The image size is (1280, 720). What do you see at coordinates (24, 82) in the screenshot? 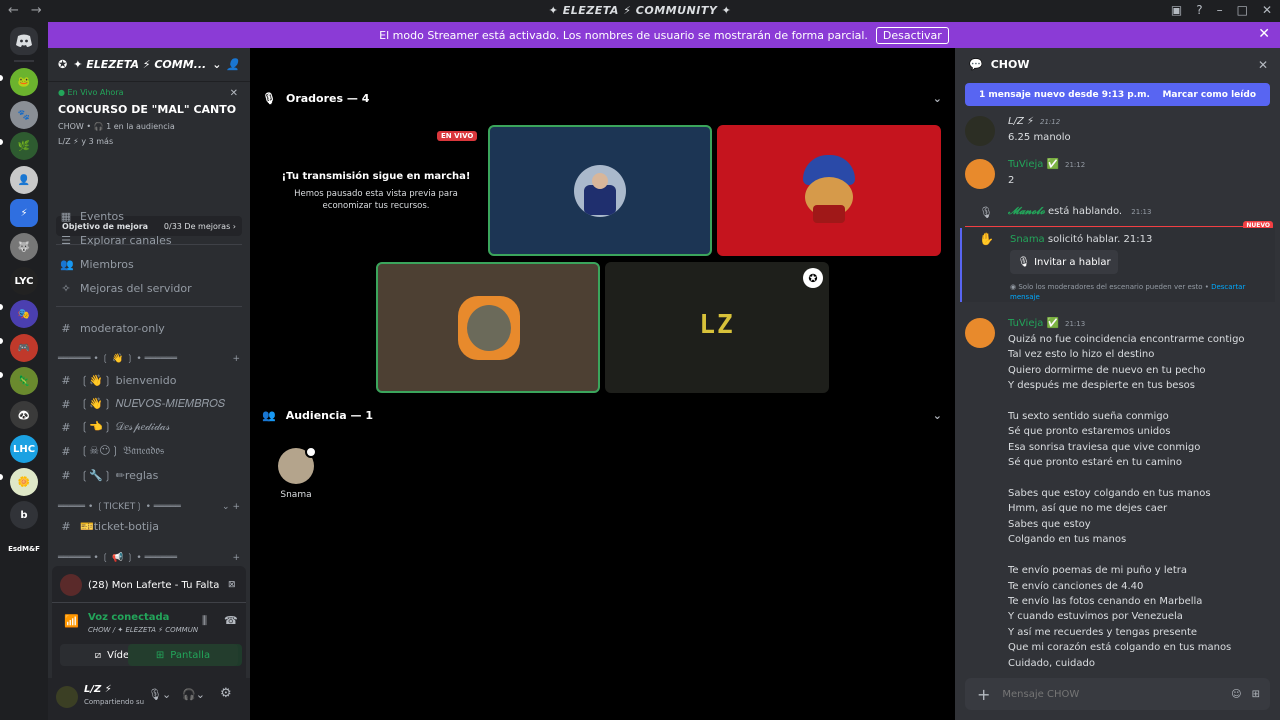
I see `server-icon-1: 🐸` at bounding box center [24, 82].